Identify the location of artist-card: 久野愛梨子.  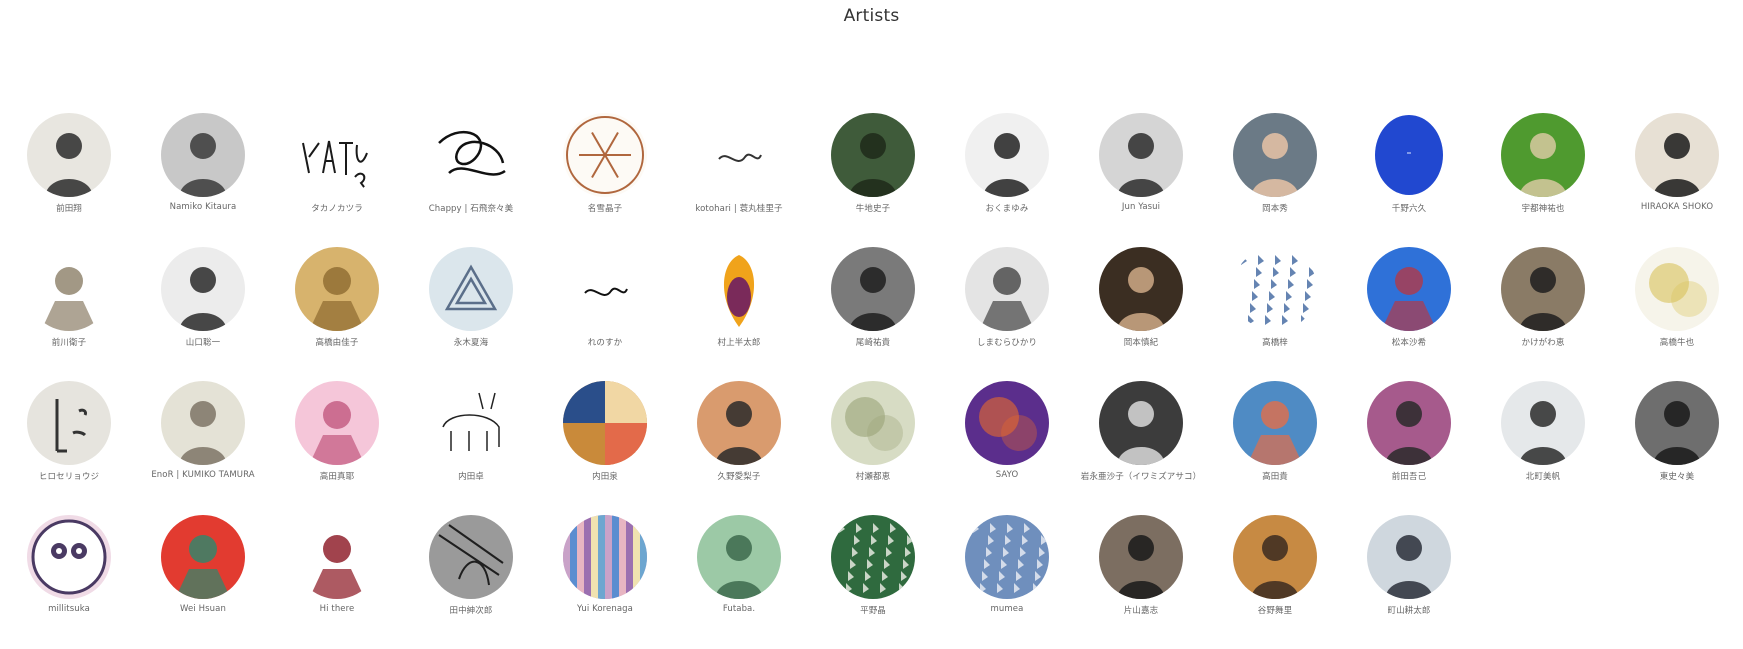
(739, 448).